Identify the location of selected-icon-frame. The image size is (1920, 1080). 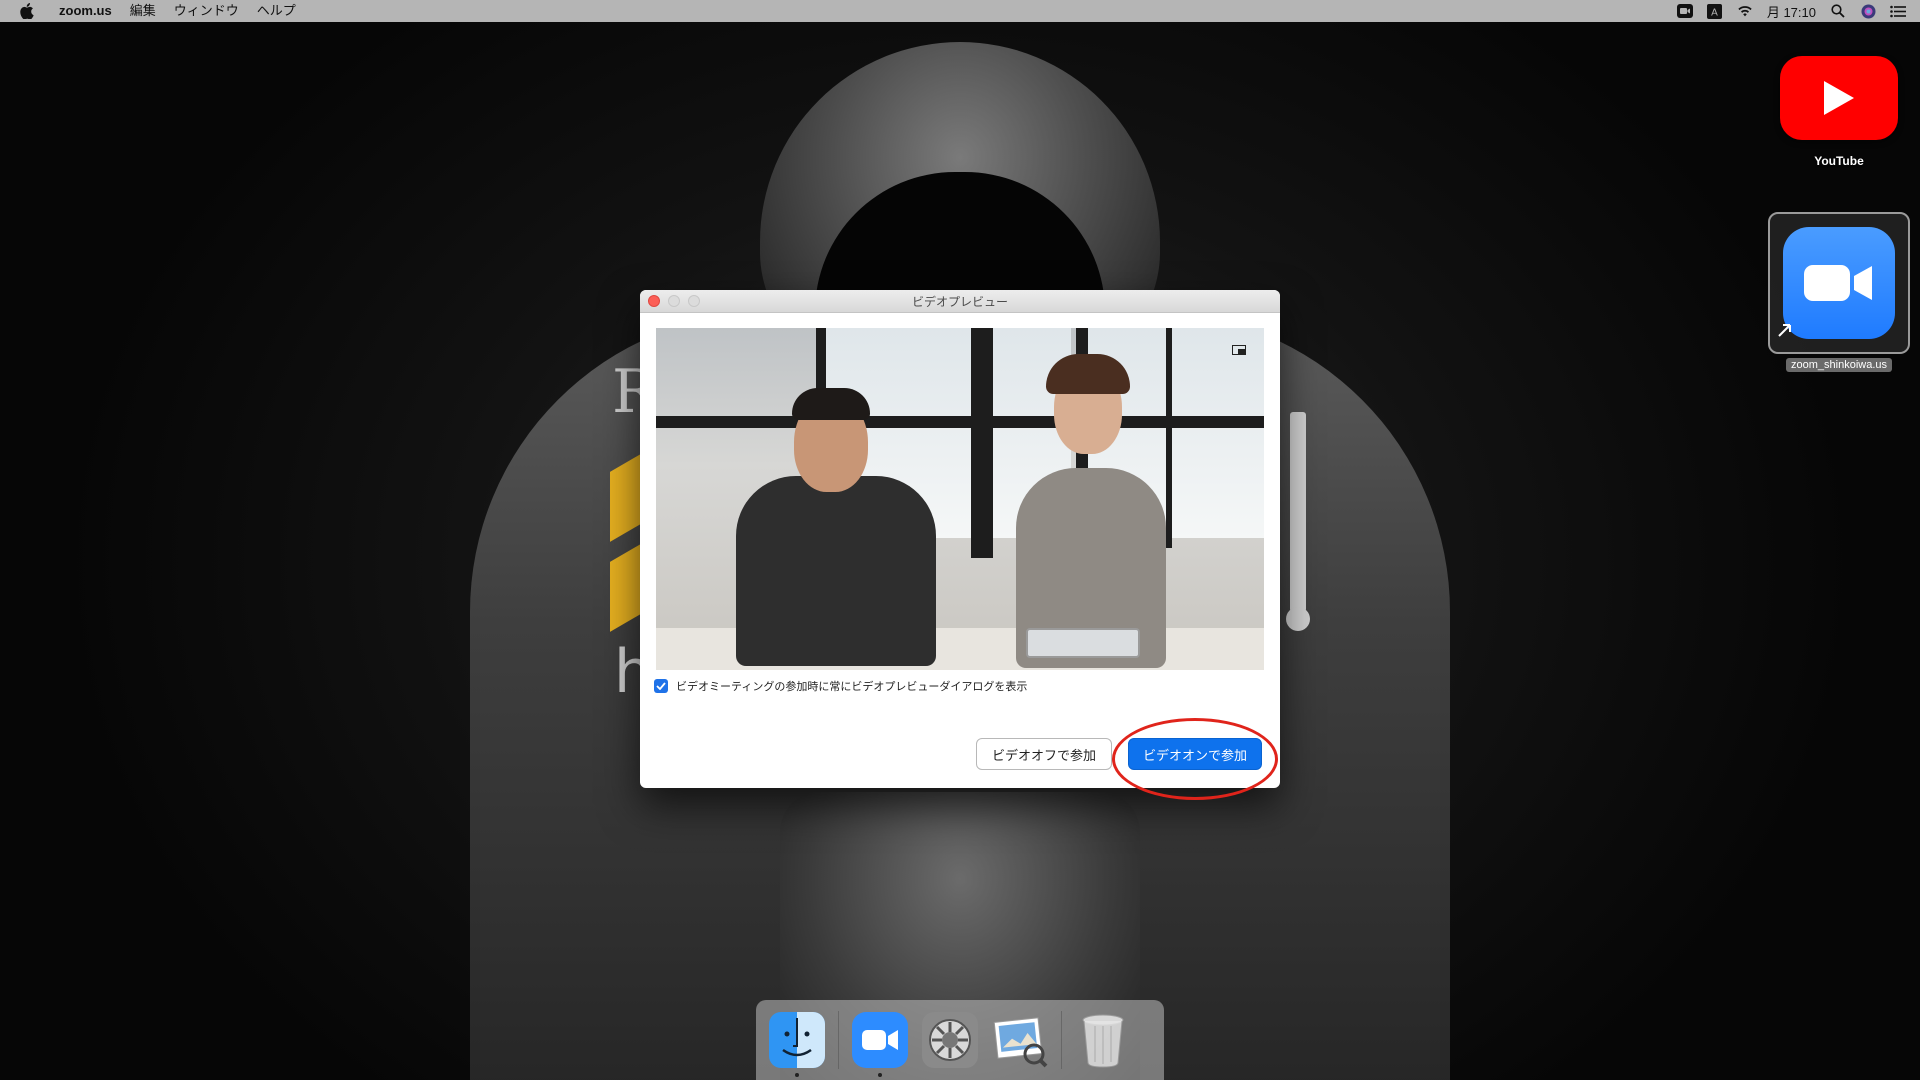
(1839, 283).